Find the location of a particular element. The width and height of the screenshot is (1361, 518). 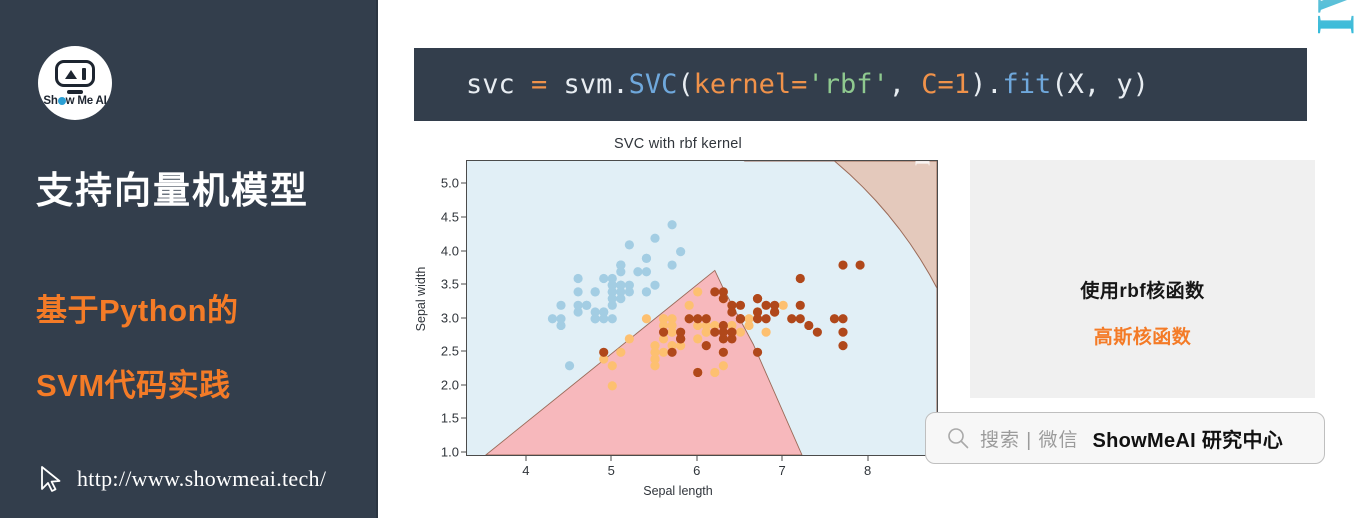

y-tick-label: 3.0 is located at coordinates (449, 318).